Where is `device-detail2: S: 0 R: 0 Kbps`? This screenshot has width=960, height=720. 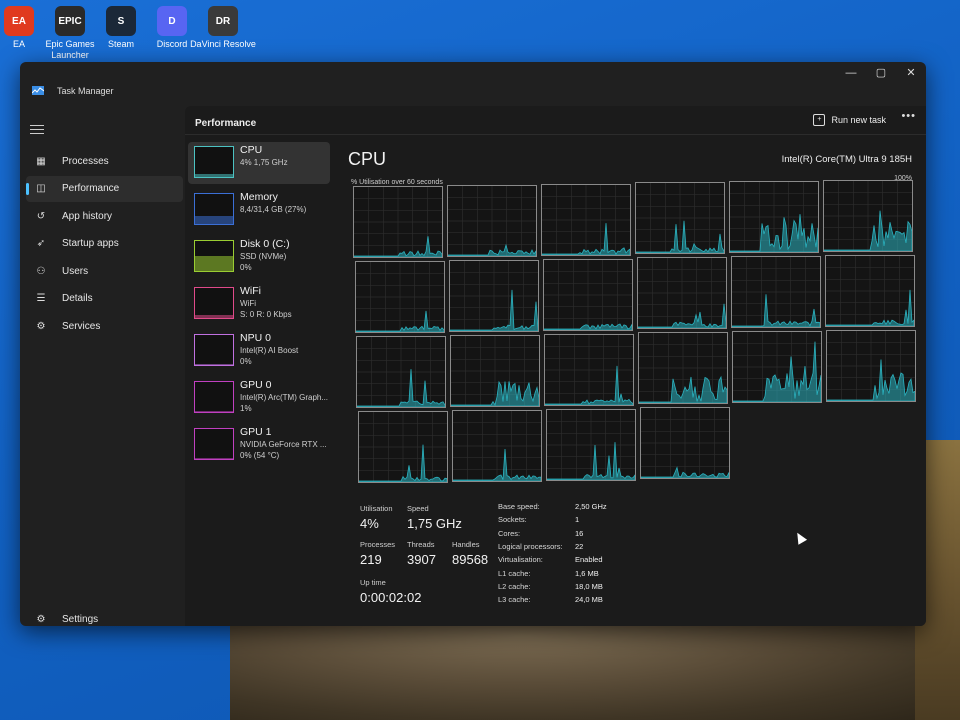
device-detail2: S: 0 R: 0 Kbps is located at coordinates (266, 314).